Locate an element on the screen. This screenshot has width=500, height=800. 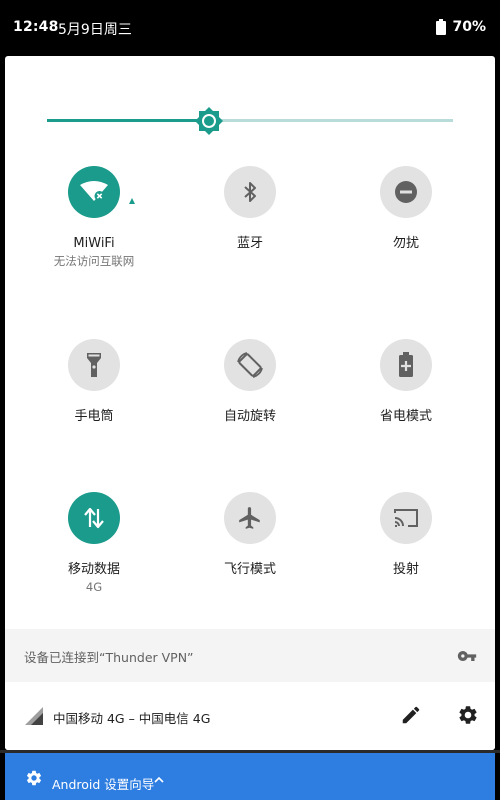
setup-wizard-notification: Android 设置向导 is located at coordinates (250, 776).